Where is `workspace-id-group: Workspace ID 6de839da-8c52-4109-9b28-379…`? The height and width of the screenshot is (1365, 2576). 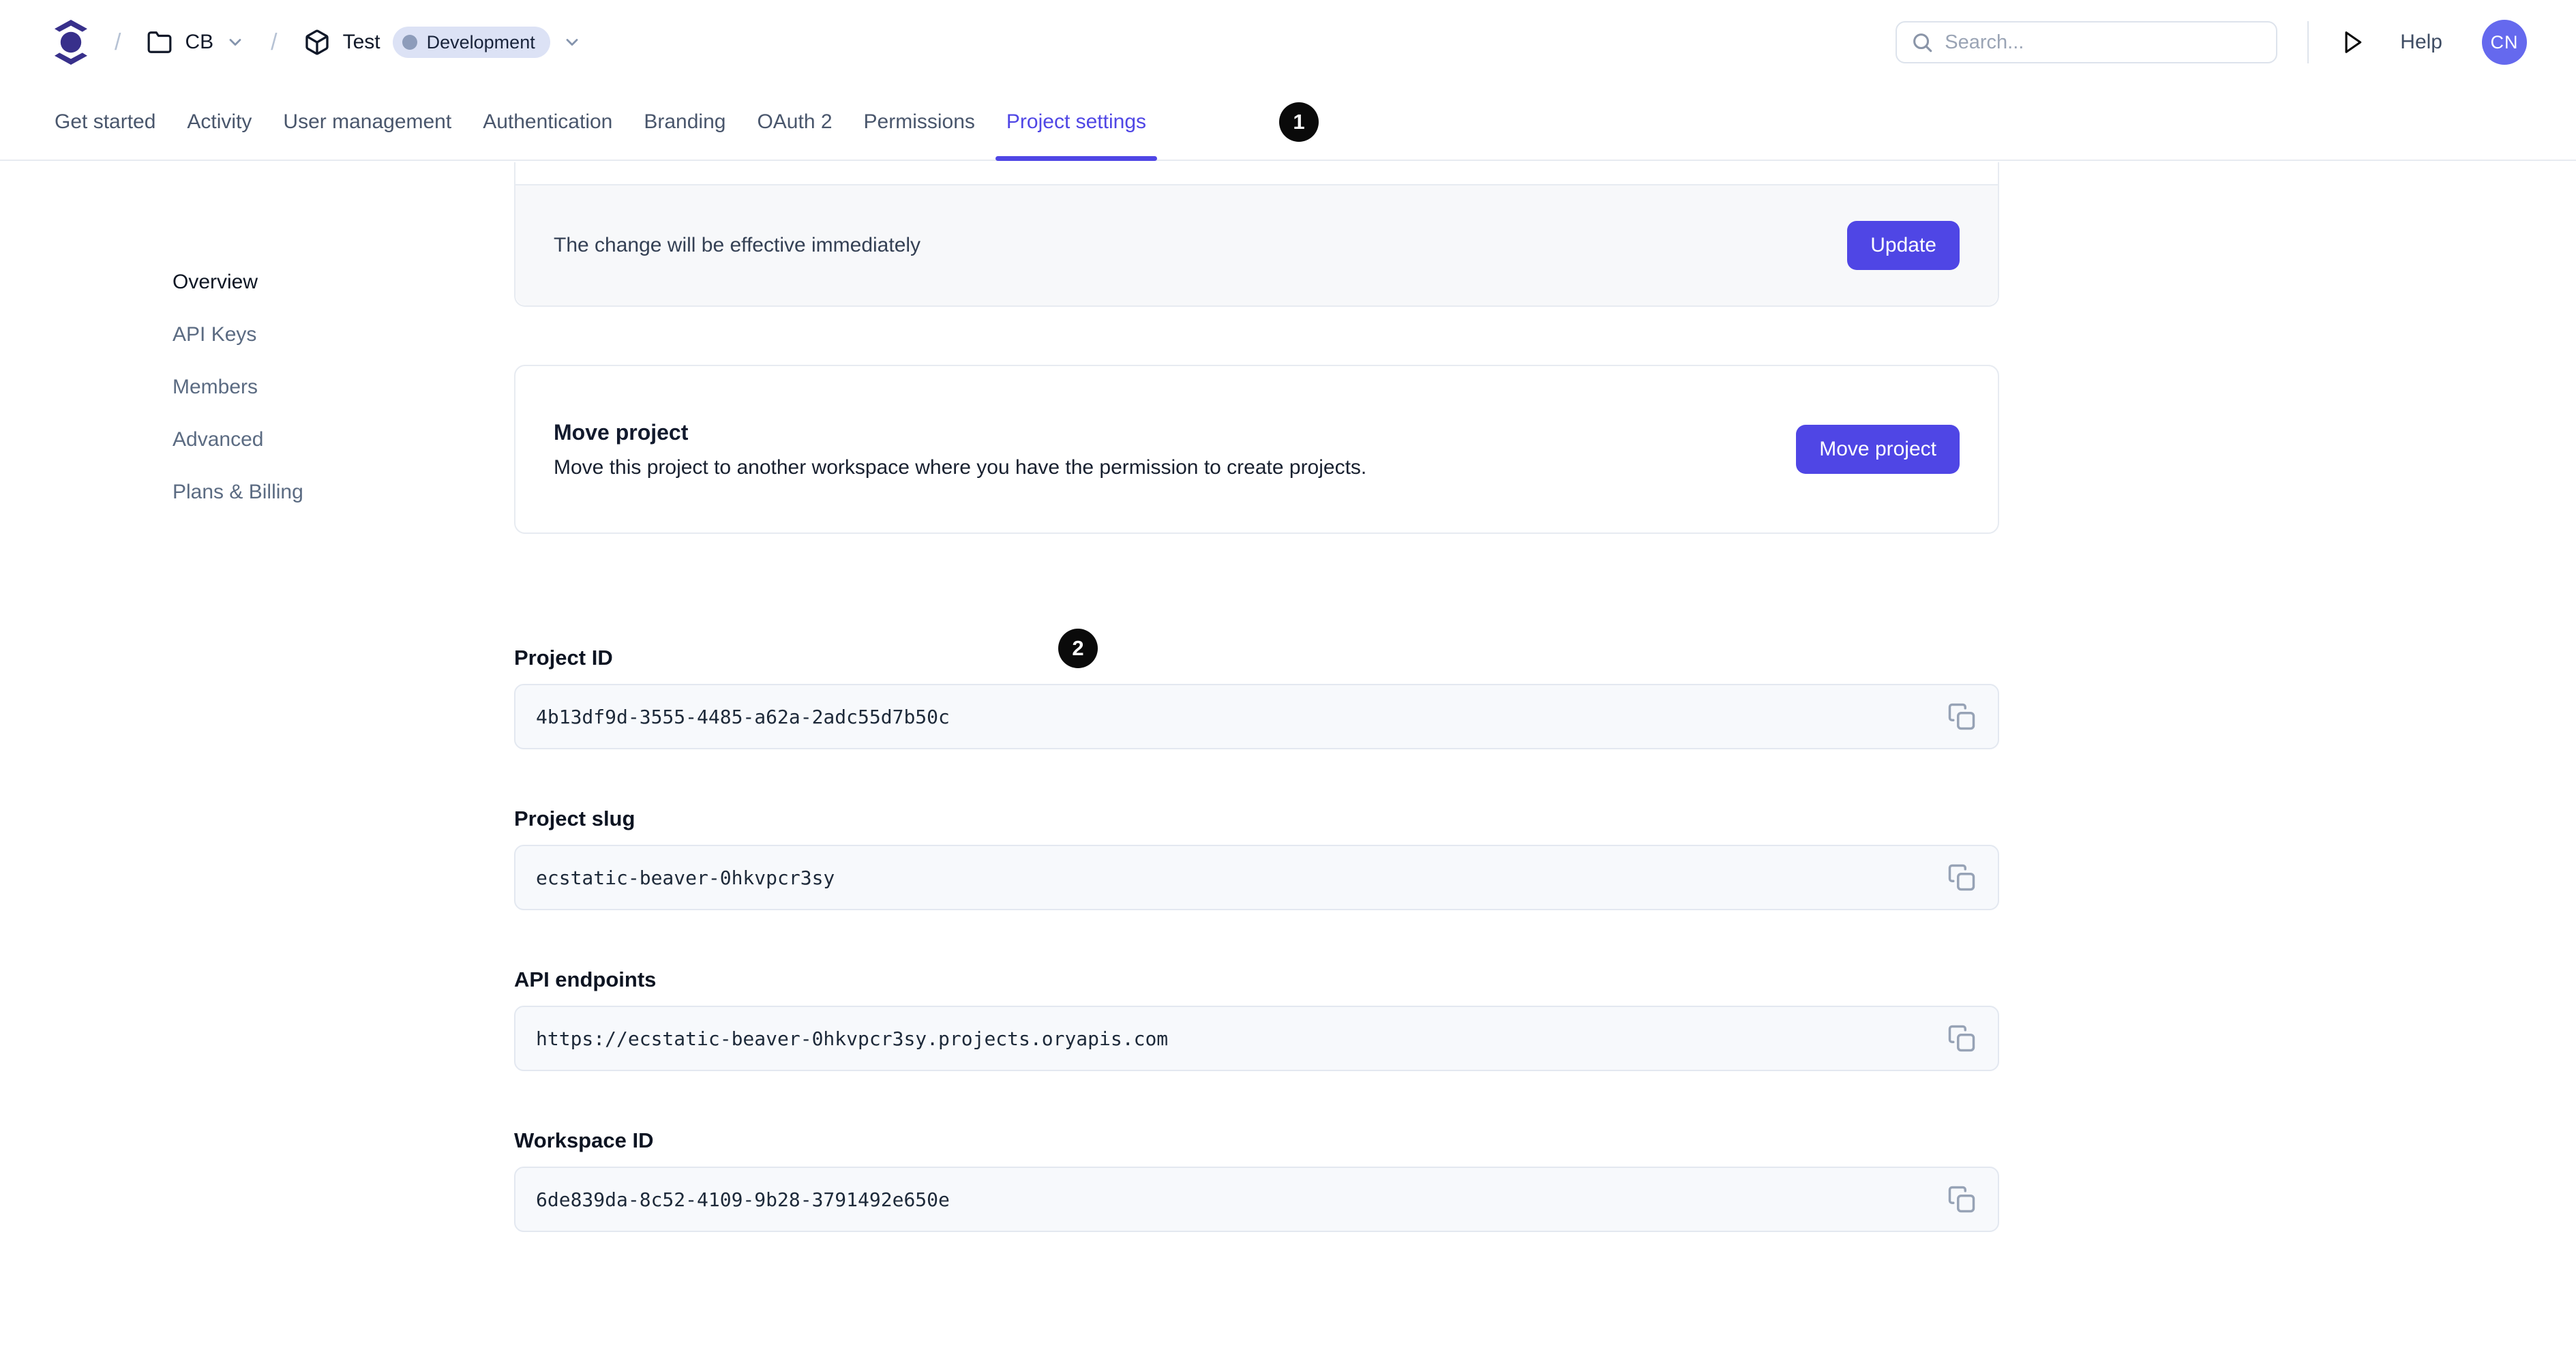 workspace-id-group: Workspace ID 6de839da-8c52-4109-9b28-379… is located at coordinates (1256, 1180).